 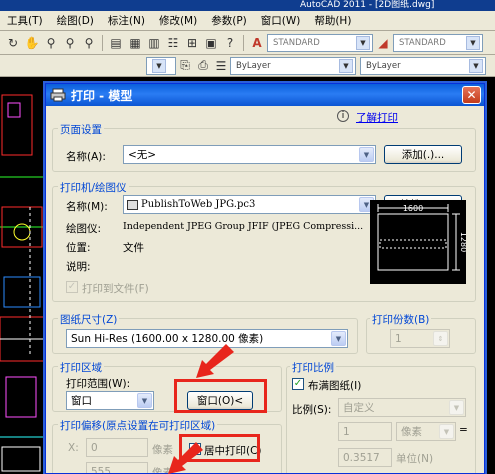 What do you see at coordinates (178, 20) in the screenshot?
I see `menu-modify: 修改(M)` at bounding box center [178, 20].